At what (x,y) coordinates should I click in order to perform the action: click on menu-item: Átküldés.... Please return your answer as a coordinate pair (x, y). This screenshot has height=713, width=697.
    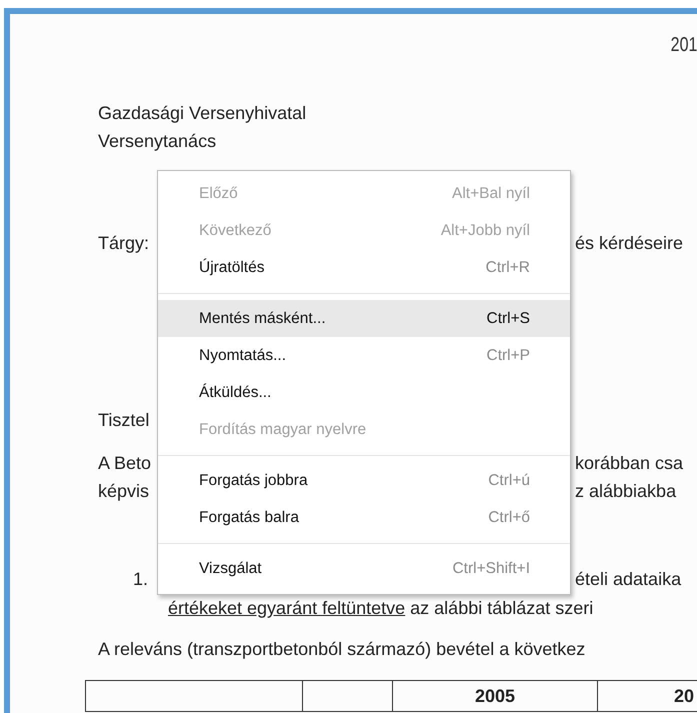
    Looking at the image, I should click on (364, 392).